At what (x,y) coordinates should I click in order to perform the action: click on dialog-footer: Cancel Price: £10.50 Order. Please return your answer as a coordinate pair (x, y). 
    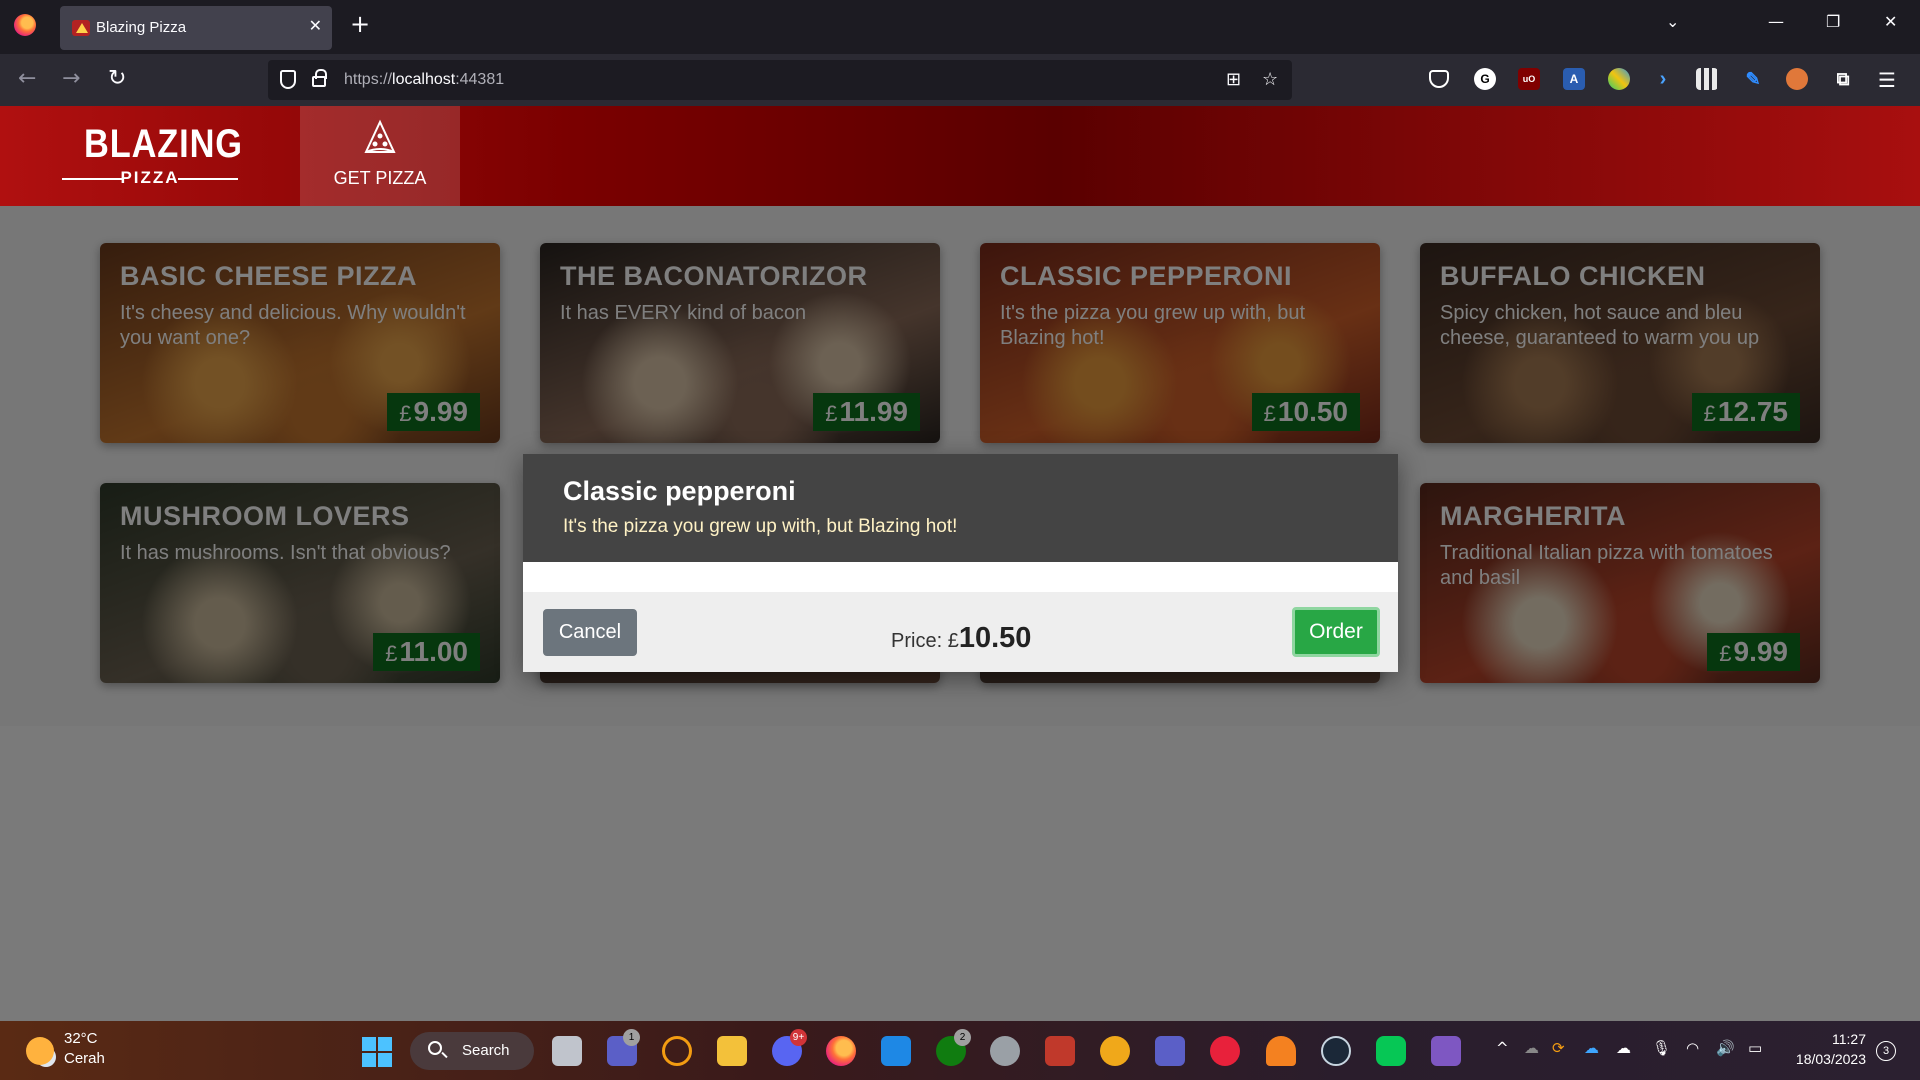
    Looking at the image, I should click on (960, 632).